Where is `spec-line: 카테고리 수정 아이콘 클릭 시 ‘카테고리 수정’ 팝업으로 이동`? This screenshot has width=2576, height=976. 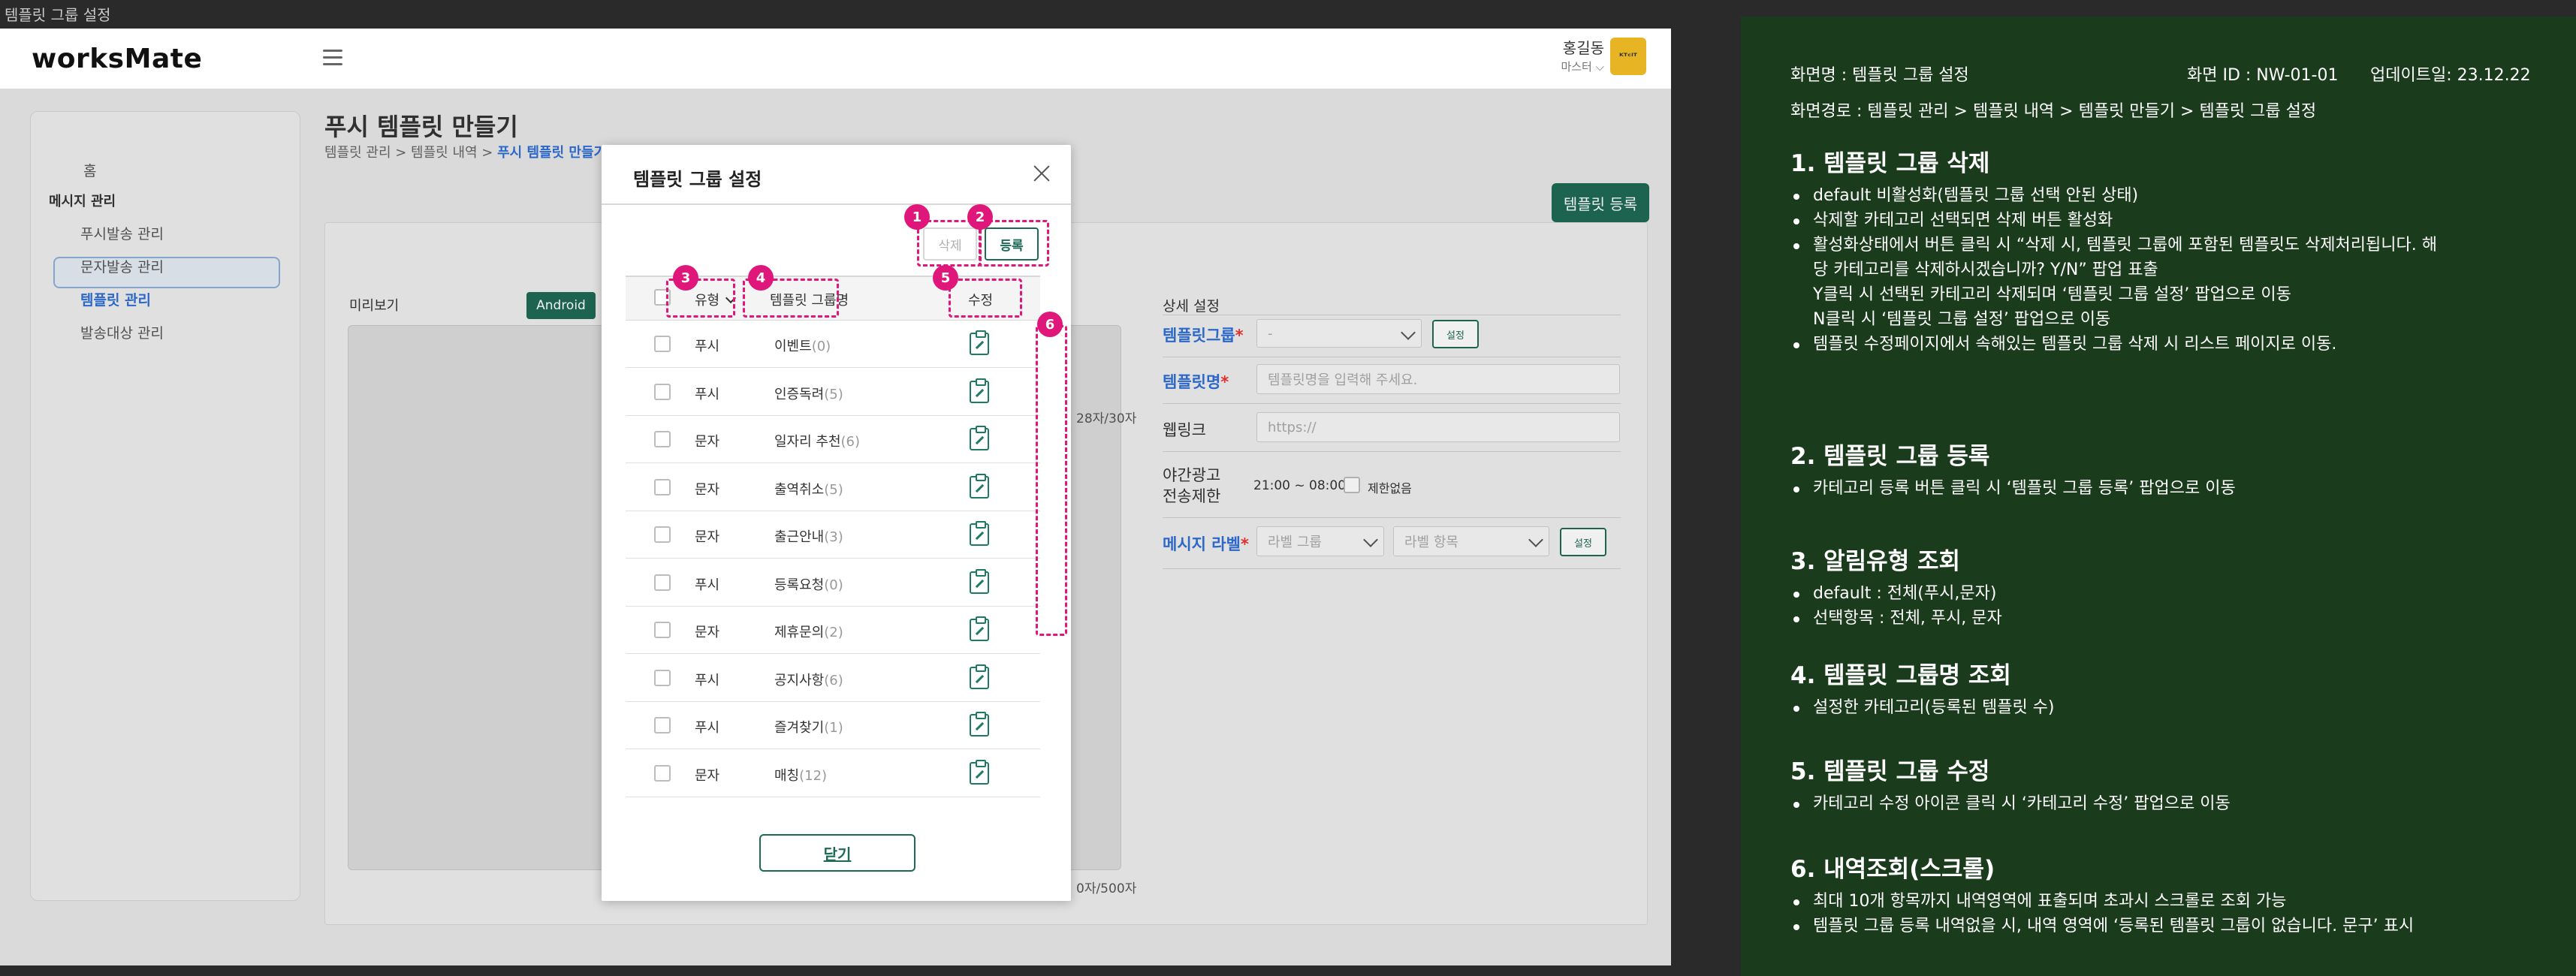
spec-line: 카테고리 수정 아이콘 클릭 시 ‘카테고리 수정’ 팝업으로 이동 is located at coordinates (2010, 803).